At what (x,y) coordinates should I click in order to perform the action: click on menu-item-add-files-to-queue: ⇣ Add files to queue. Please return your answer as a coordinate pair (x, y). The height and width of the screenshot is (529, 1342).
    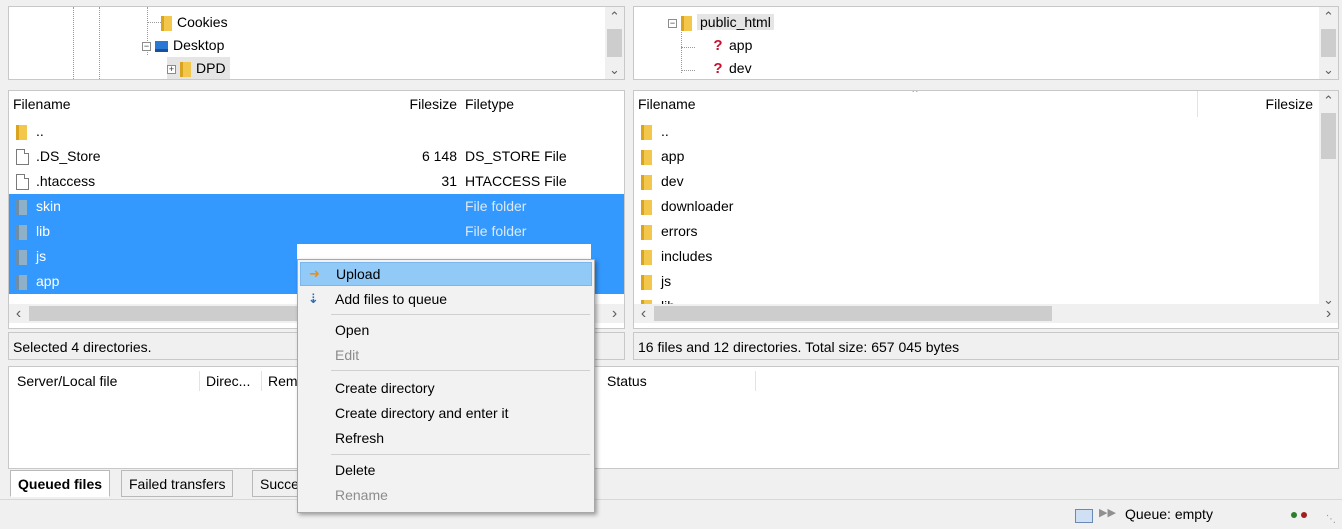
    Looking at the image, I should click on (446, 299).